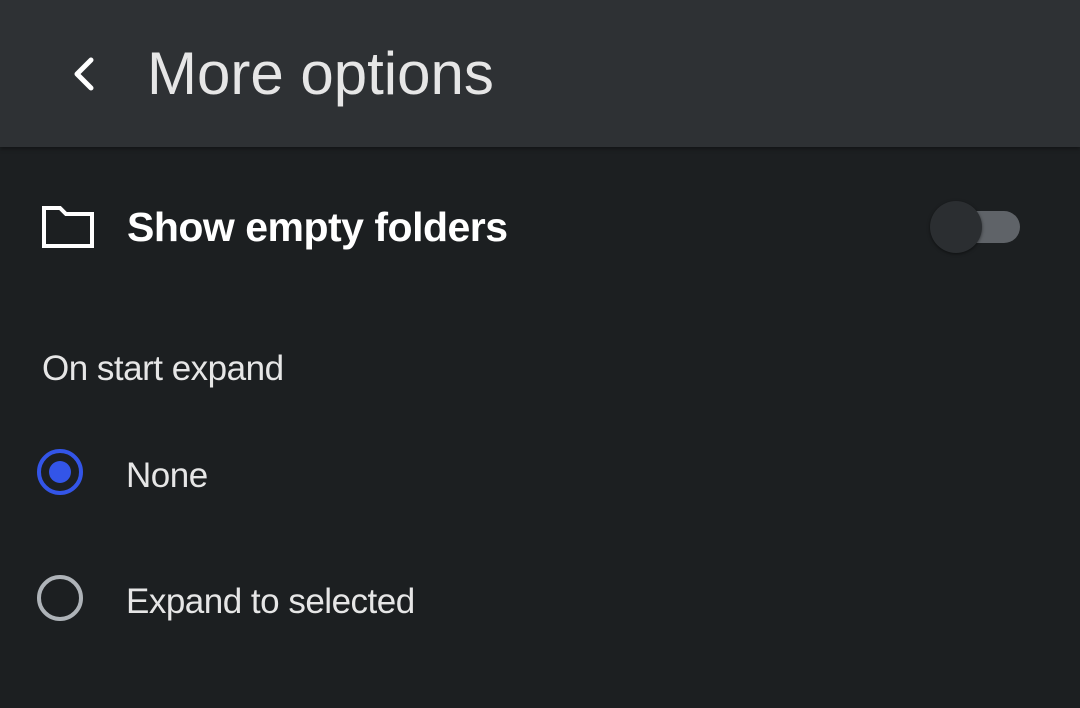  Describe the element at coordinates (167, 475) in the screenshot. I see `radio-label-none: None` at that location.